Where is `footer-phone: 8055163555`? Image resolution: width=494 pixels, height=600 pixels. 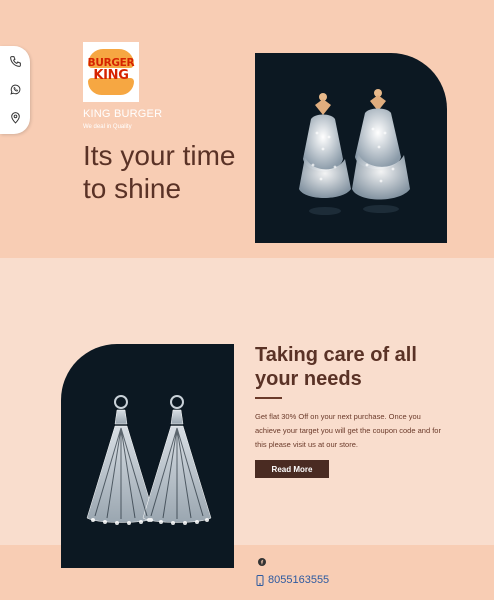 footer-phone: 8055163555 is located at coordinates (292, 580).